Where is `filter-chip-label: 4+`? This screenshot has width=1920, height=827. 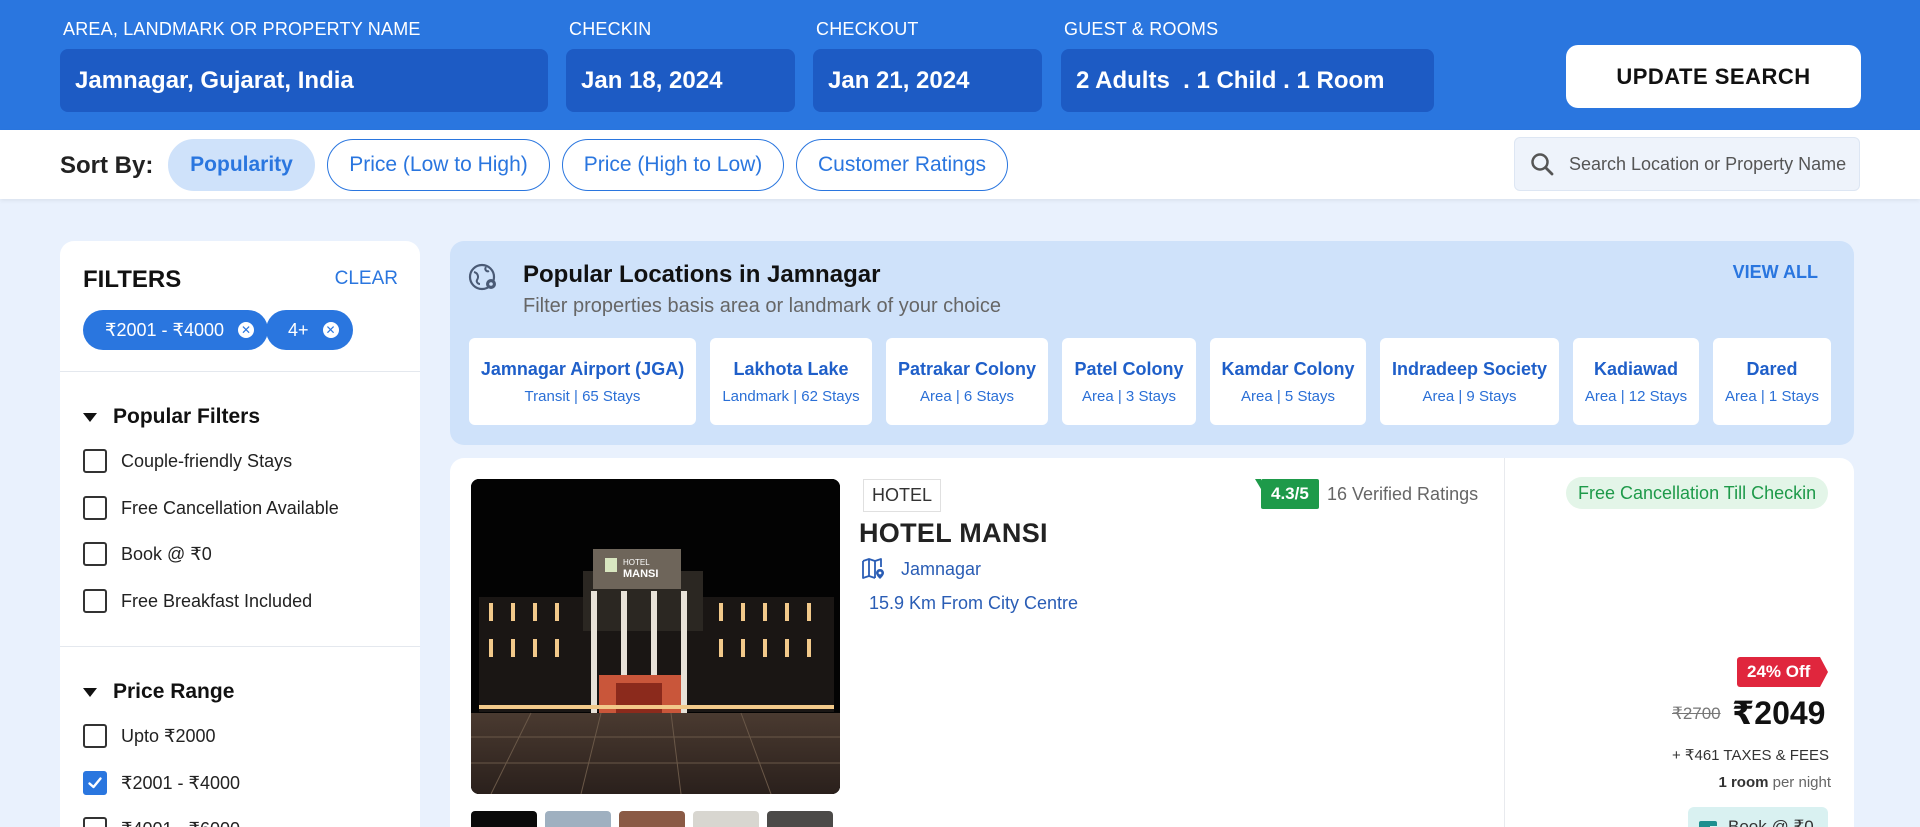
filter-chip-label: 4+ is located at coordinates (298, 329).